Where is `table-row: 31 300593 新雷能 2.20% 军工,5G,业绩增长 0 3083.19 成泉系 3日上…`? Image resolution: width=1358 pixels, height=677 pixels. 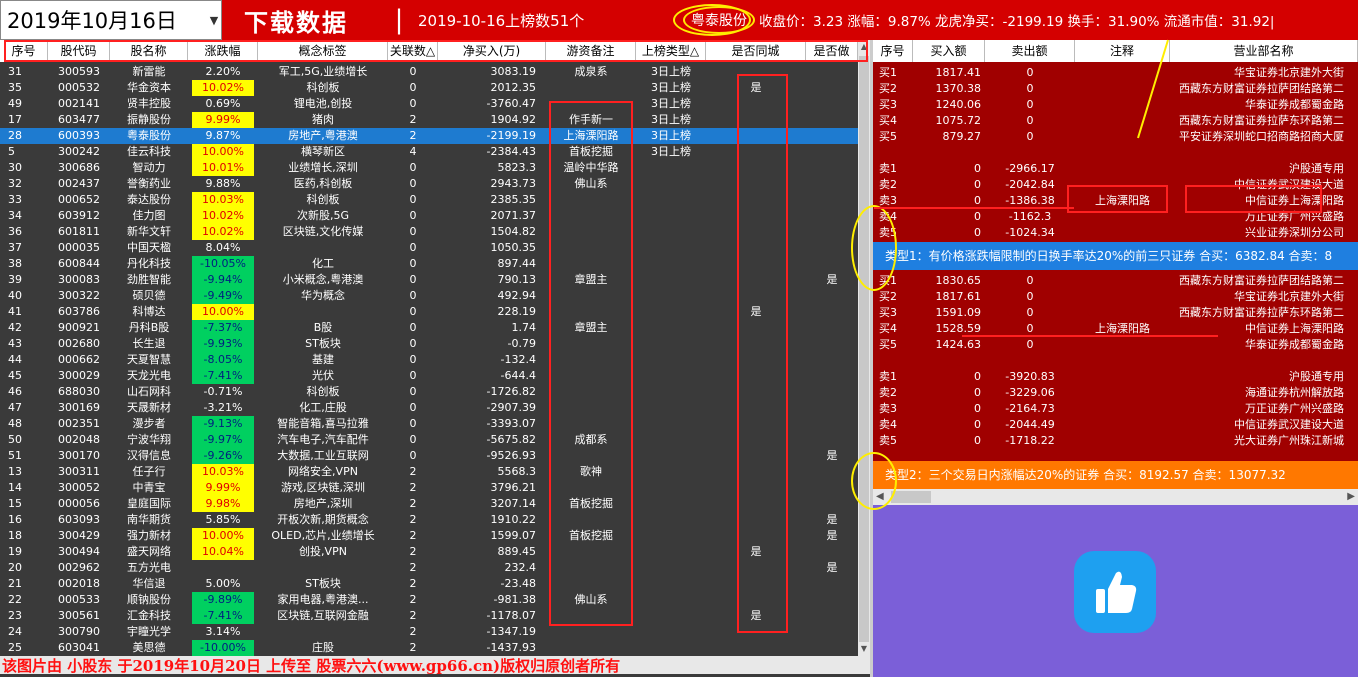 table-row: 31 300593 新雷能 2.20% 军工,5G,业绩增长 0 3083.19 成泉系 3日上… is located at coordinates (429, 72).